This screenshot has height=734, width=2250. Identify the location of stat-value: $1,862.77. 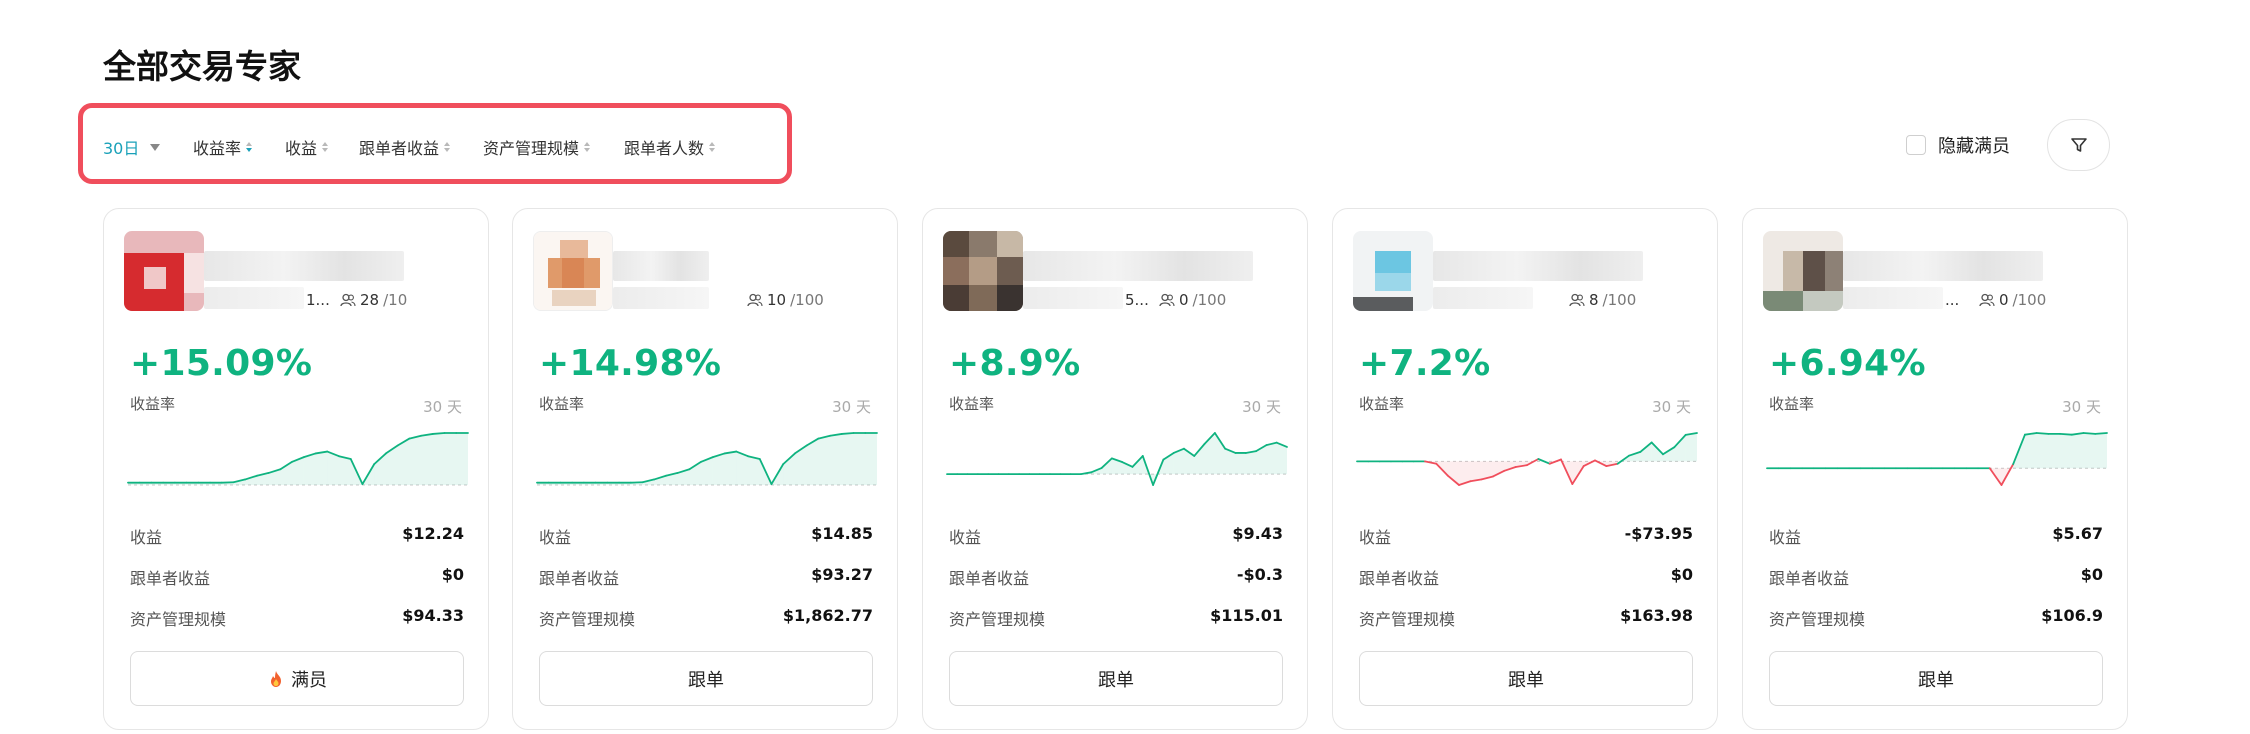
(827, 615).